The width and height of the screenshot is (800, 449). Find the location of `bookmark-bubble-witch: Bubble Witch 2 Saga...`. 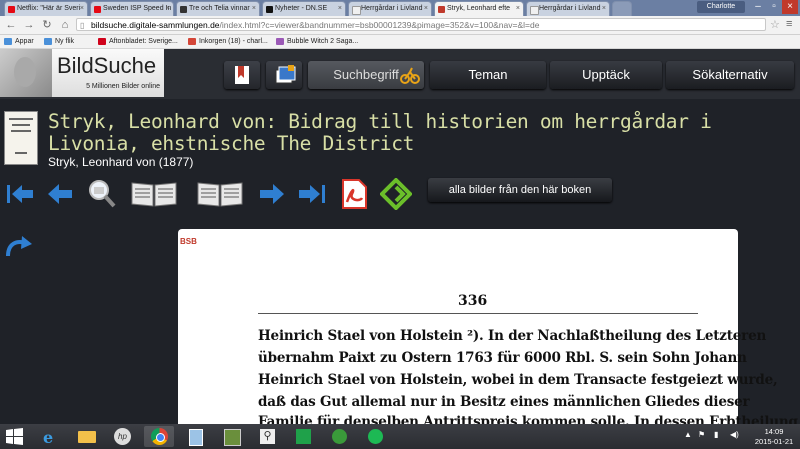

bookmark-bubble-witch: Bubble Witch 2 Saga... is located at coordinates (317, 41).